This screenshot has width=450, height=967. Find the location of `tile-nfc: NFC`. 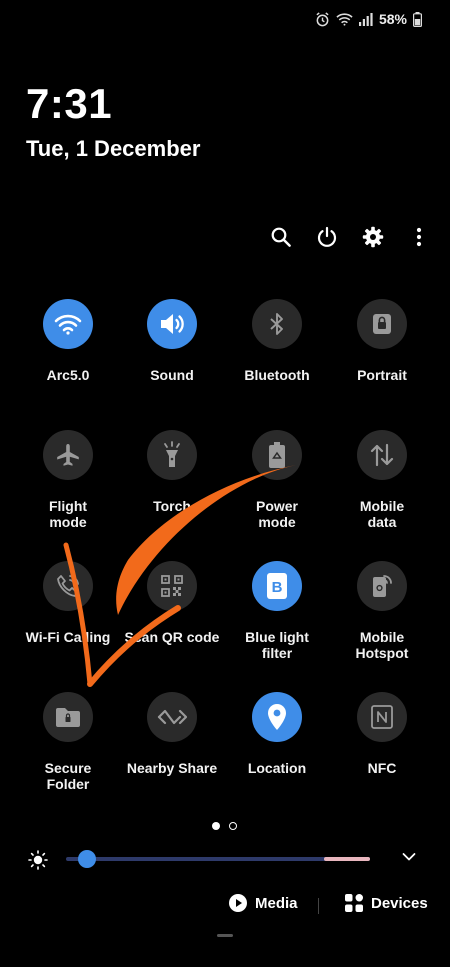

tile-nfc: NFC is located at coordinates (382, 734).